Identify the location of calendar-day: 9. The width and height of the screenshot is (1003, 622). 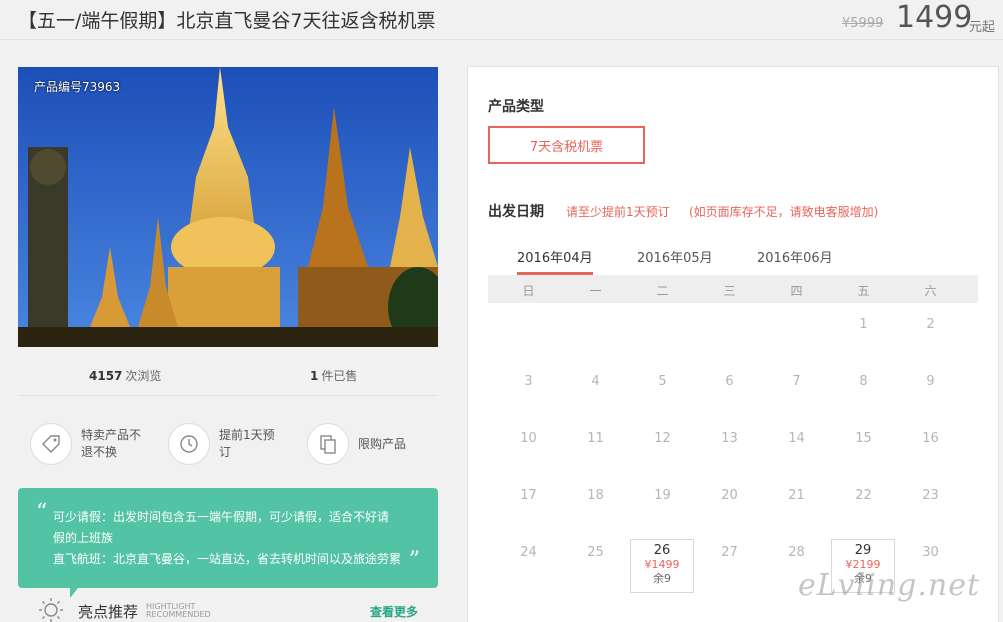
(930, 381).